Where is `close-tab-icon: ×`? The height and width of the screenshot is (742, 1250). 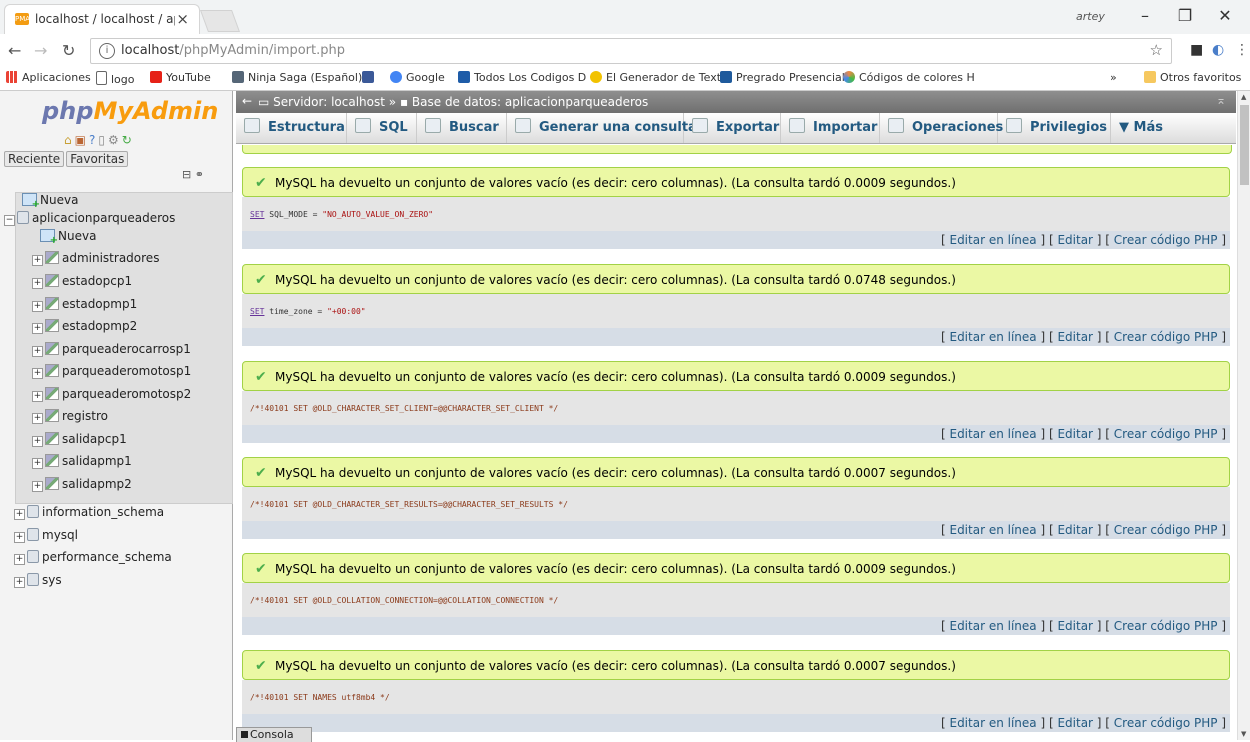 close-tab-icon: × is located at coordinates (182, 19).